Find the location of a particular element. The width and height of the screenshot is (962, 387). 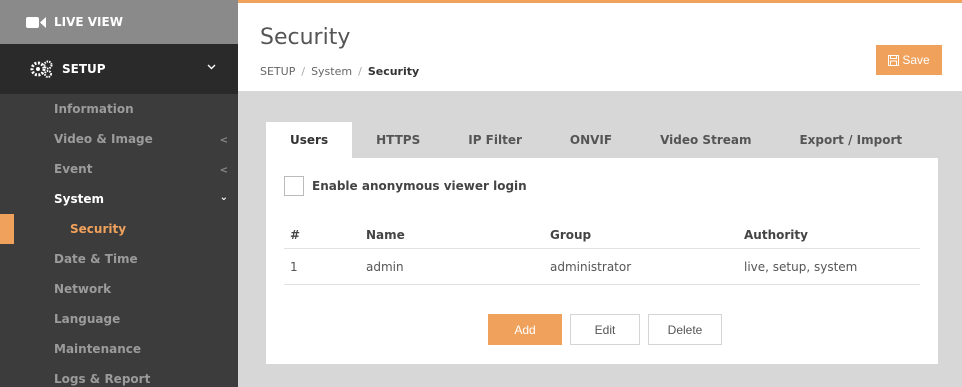

sidebar-item-language: Language is located at coordinates (119, 319).